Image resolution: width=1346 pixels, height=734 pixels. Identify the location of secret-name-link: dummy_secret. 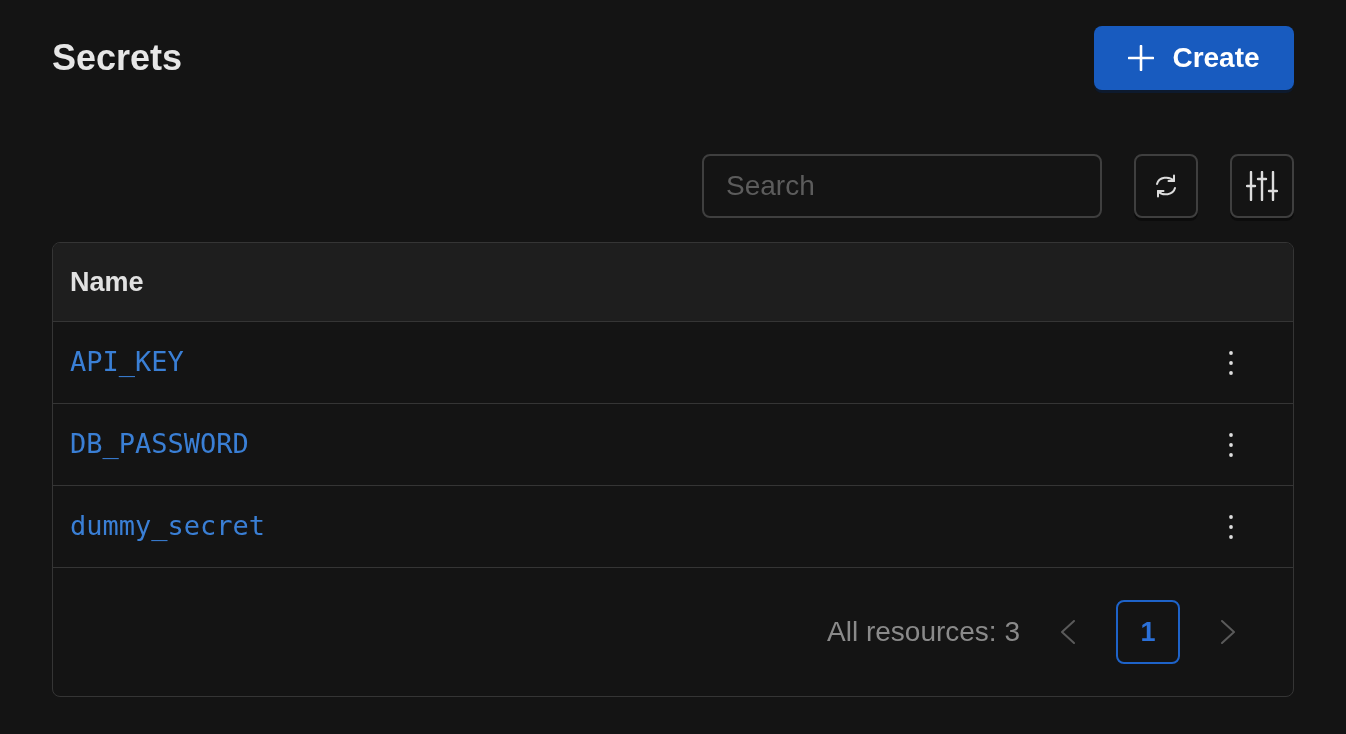
(168, 526).